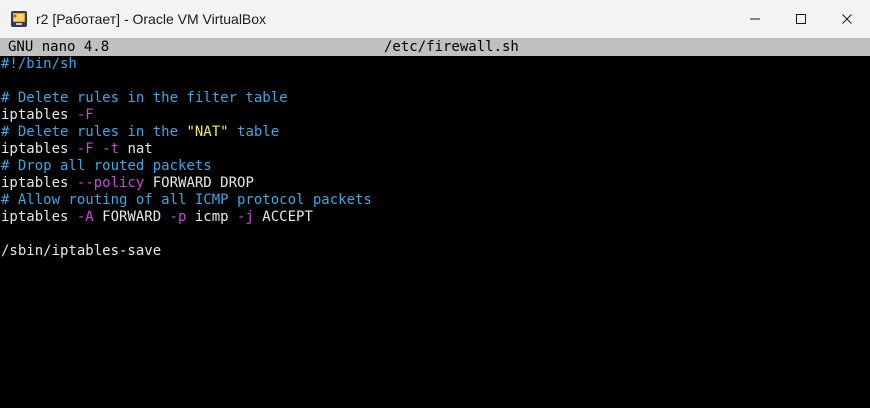 The height and width of the screenshot is (408, 870). Describe the element at coordinates (85, 217) in the screenshot. I see `code-token: -A` at that location.